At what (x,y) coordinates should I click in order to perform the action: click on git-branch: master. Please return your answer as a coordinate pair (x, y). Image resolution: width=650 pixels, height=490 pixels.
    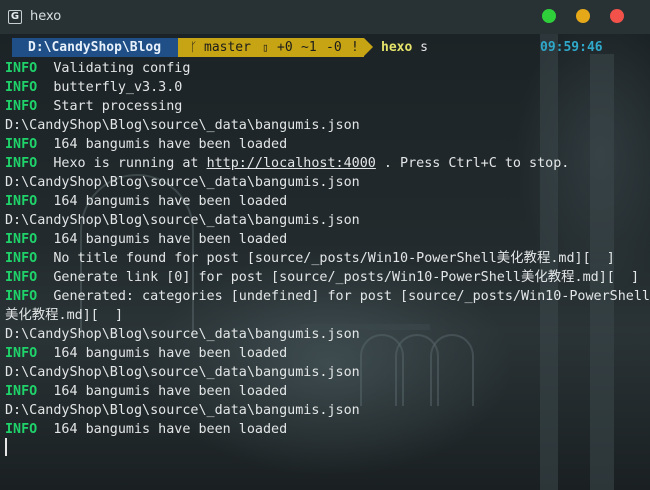
    Looking at the image, I should click on (227, 47).